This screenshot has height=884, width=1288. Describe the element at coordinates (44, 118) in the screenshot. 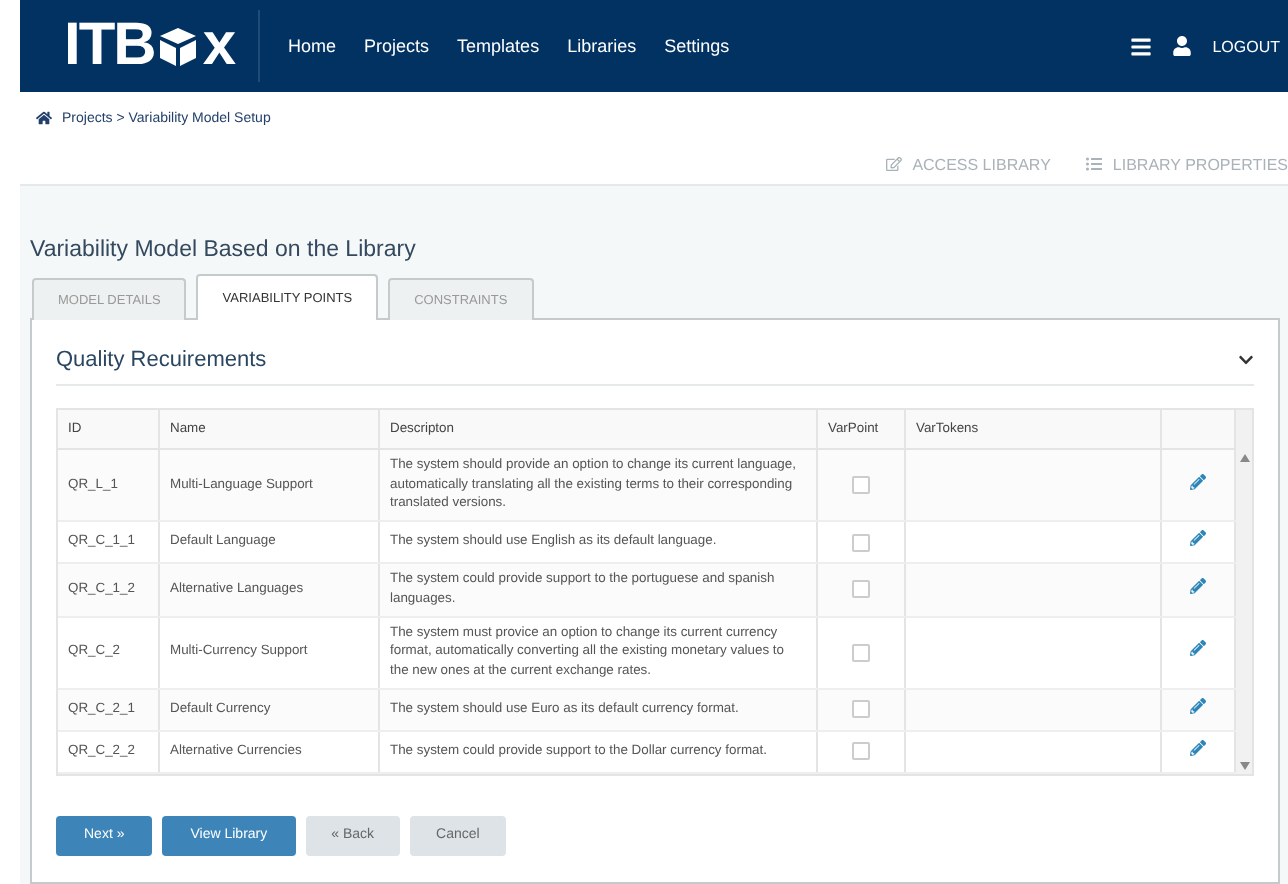

I see `home-icon` at that location.